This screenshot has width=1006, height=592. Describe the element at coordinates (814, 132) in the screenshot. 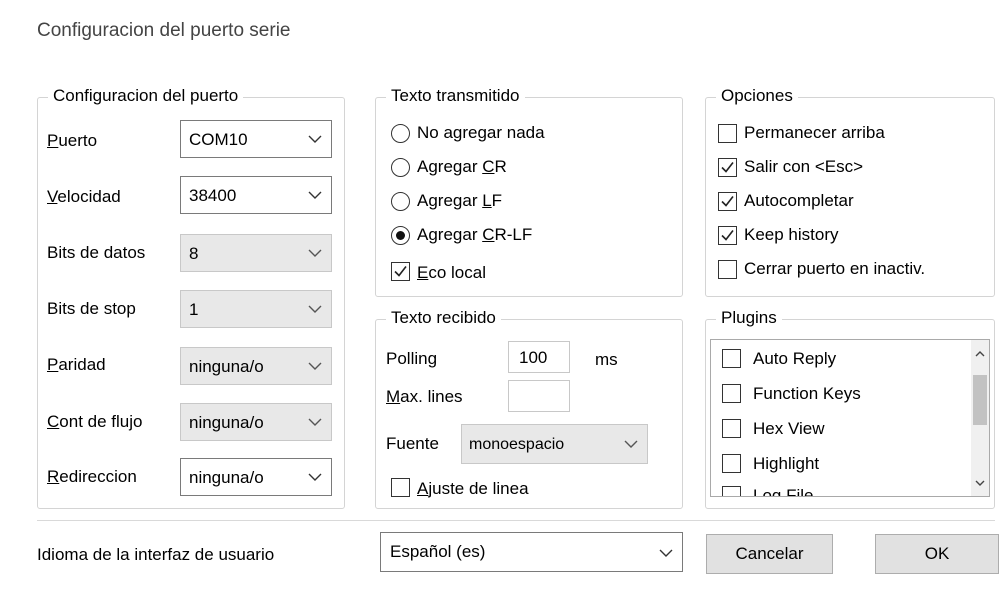

I see `permanecer-arriba-label: Permanecer arriba` at that location.